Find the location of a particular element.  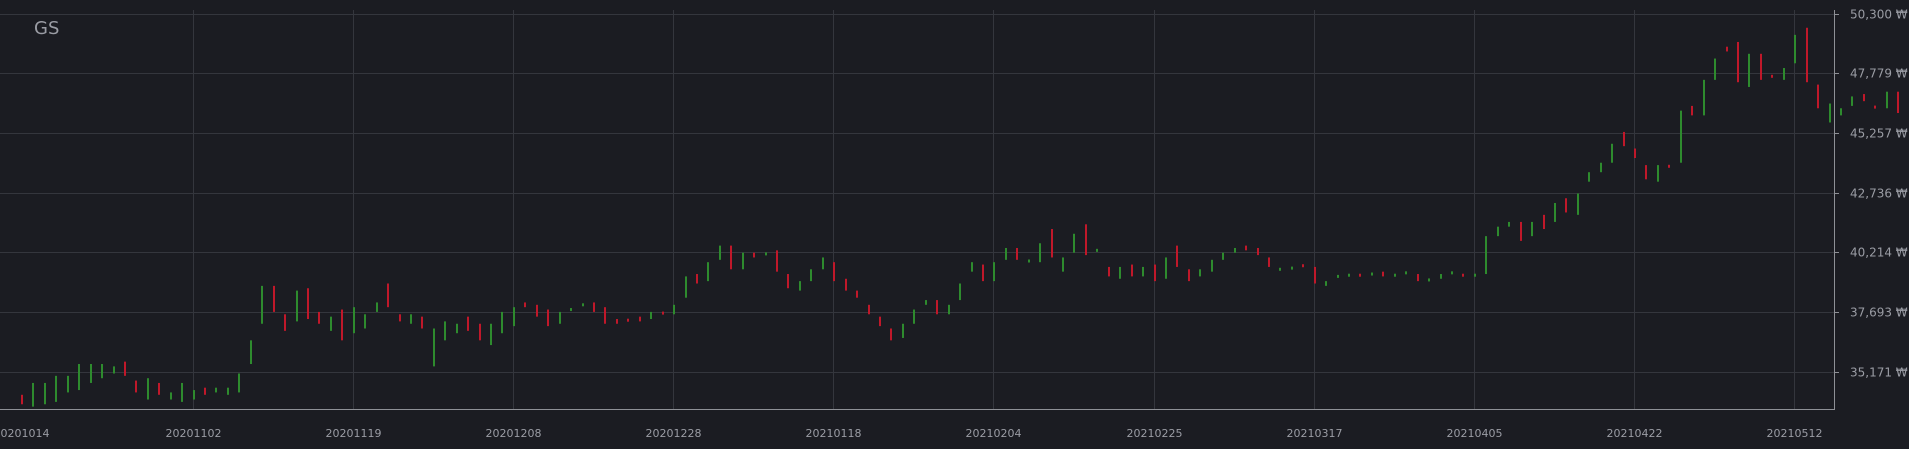

x-tick-label: 20210204 is located at coordinates (994, 433).